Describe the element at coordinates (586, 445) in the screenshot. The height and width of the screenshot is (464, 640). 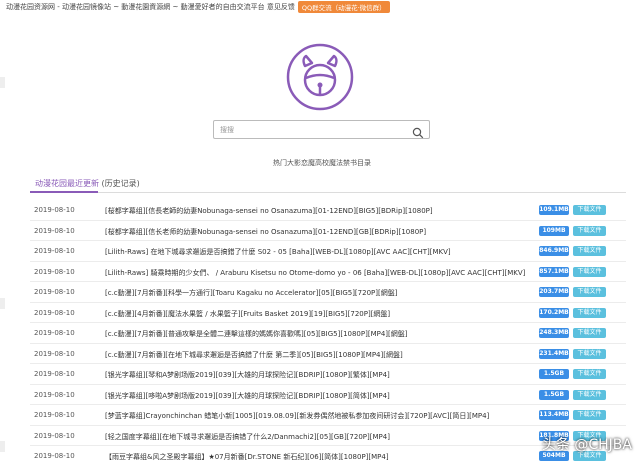
I see `watermark: 头条 @CHJBA` at that location.